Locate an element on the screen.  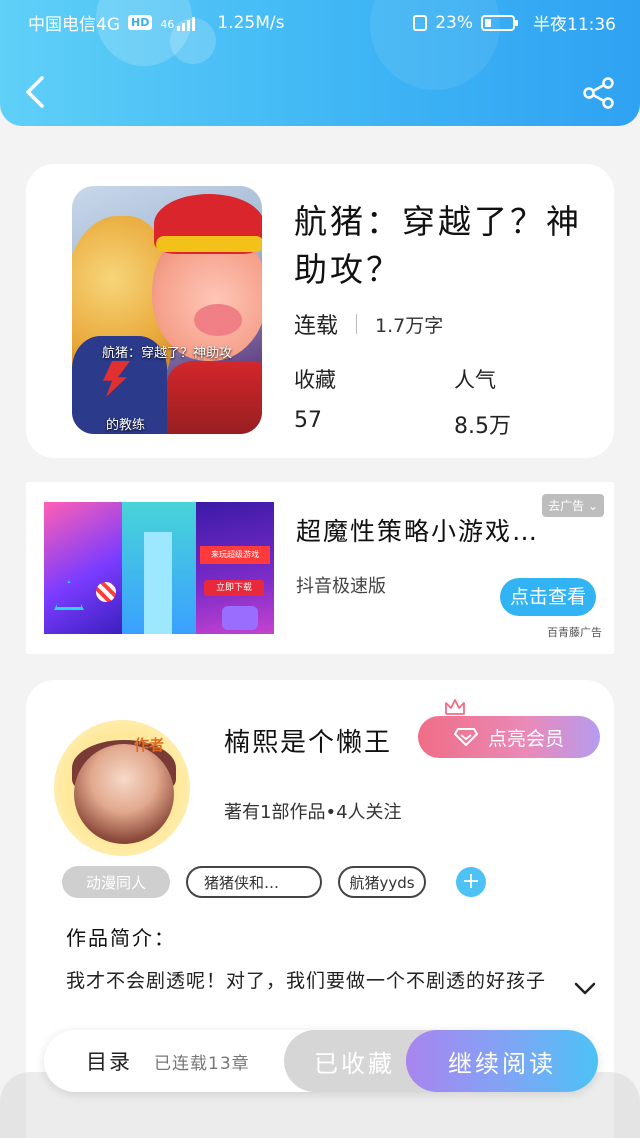
ad-panel-3: 来玩超级游戏 立即下载 is located at coordinates (235, 568).